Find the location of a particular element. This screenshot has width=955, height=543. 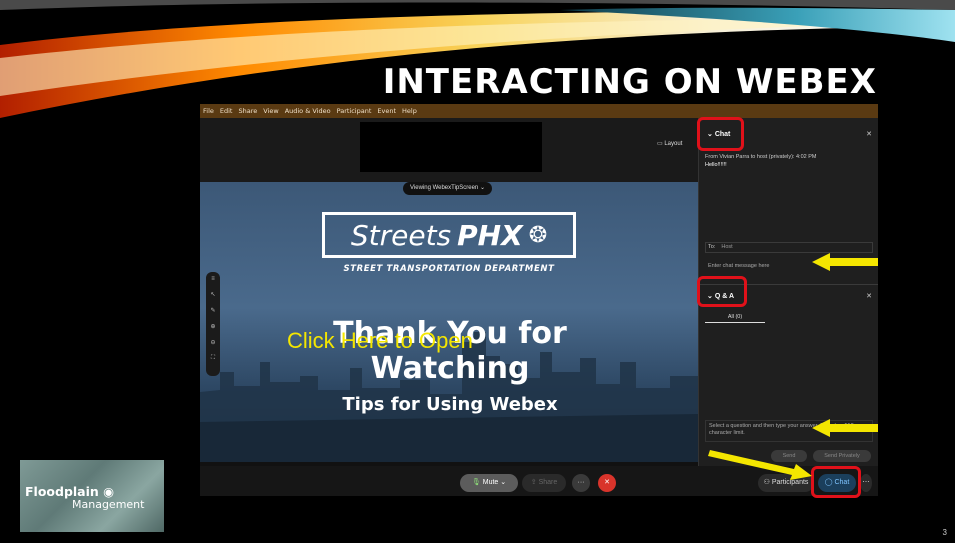

video-strip: ▭ Layout is located at coordinates (449, 150).